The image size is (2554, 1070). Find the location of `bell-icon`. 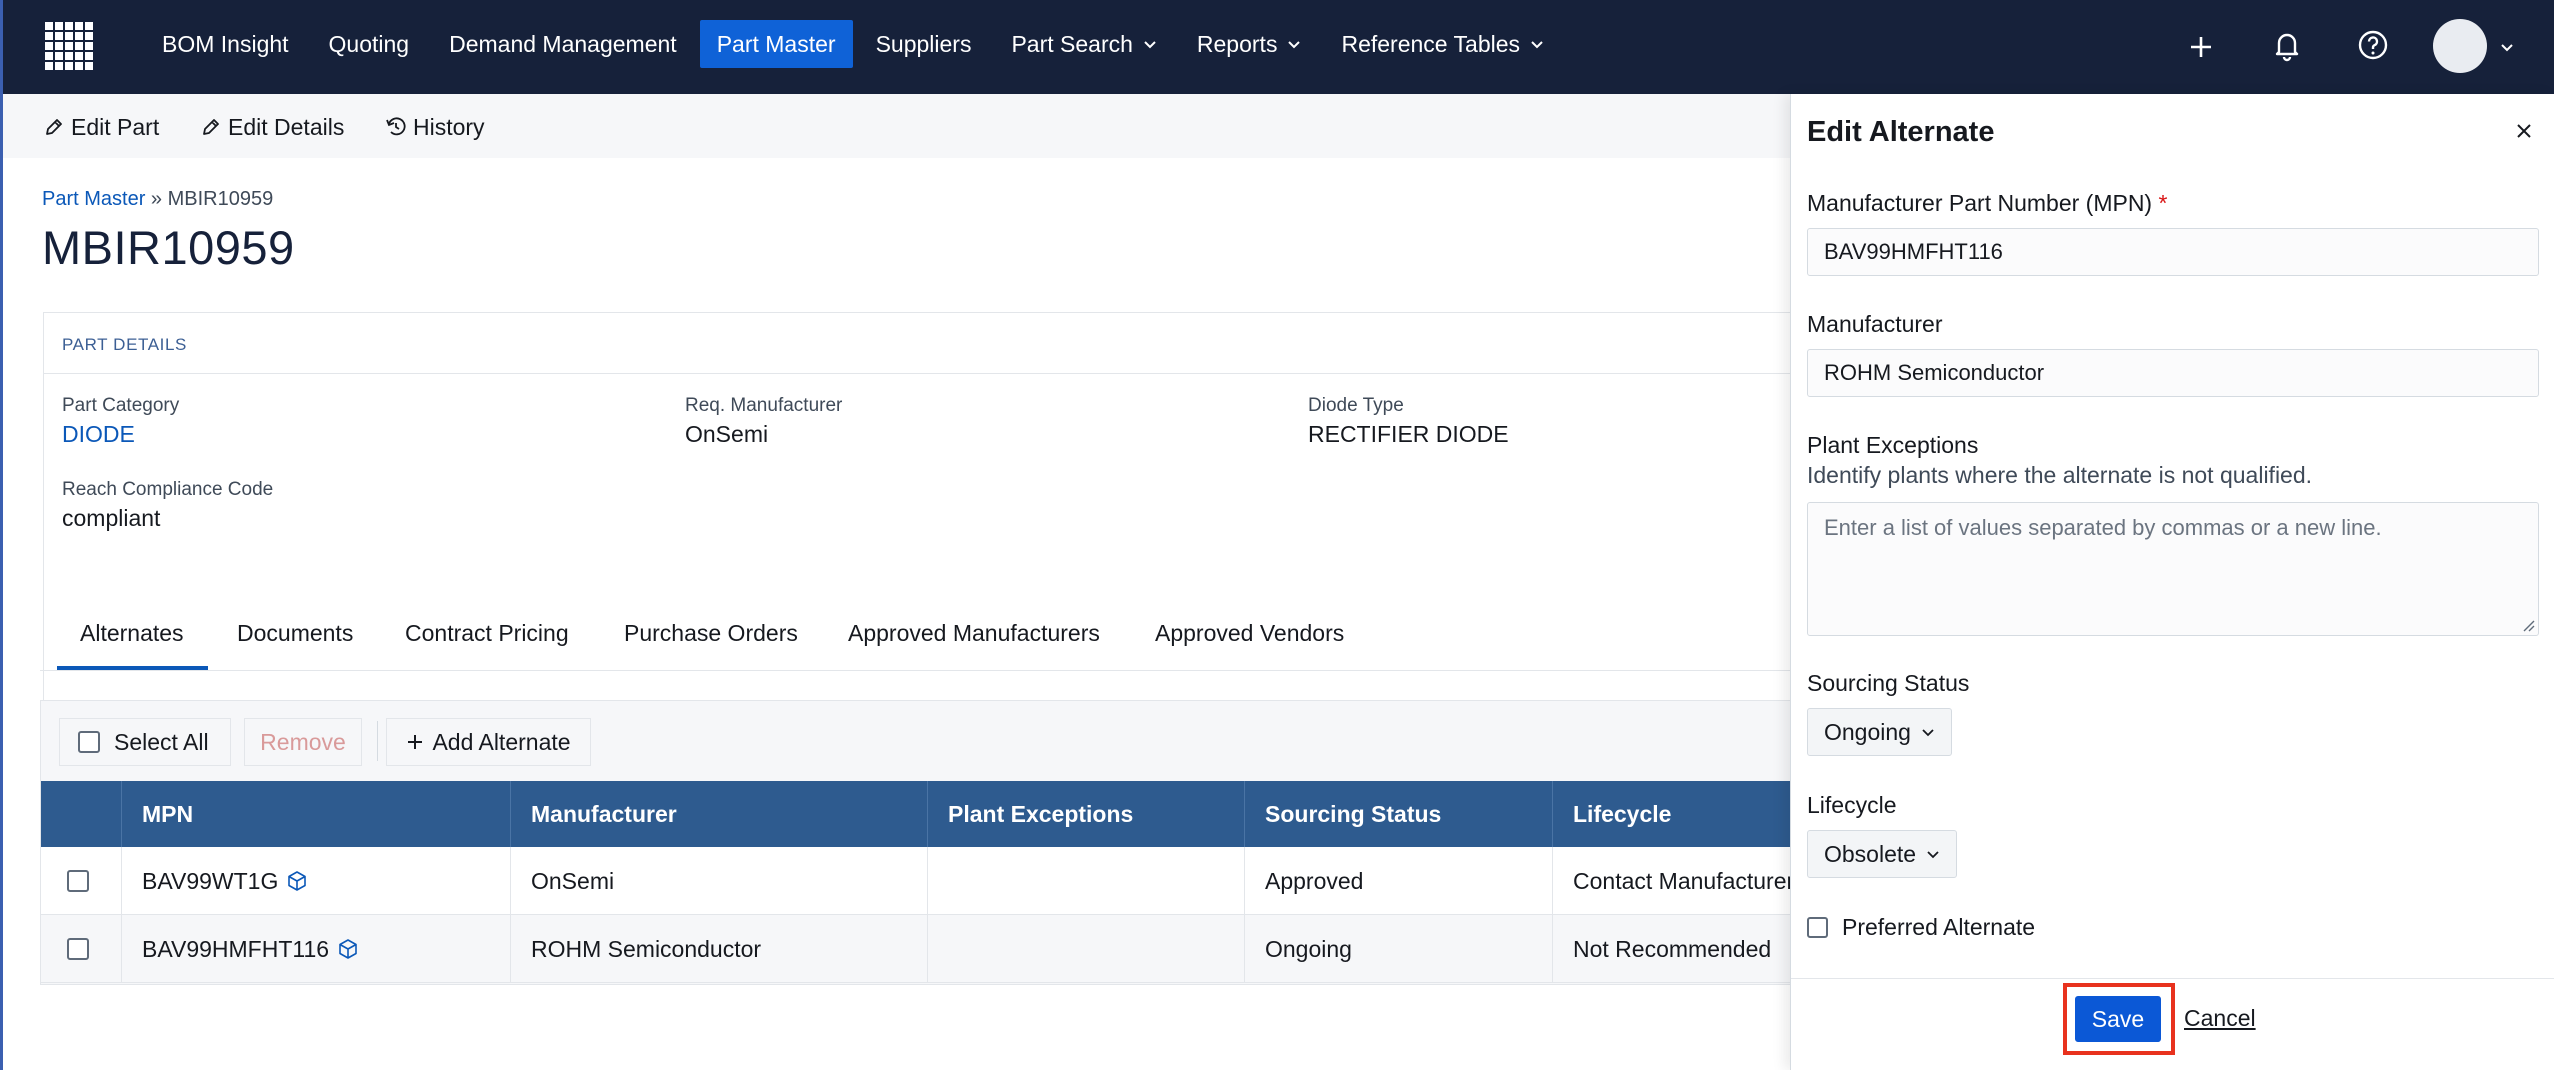

bell-icon is located at coordinates (2287, 45).